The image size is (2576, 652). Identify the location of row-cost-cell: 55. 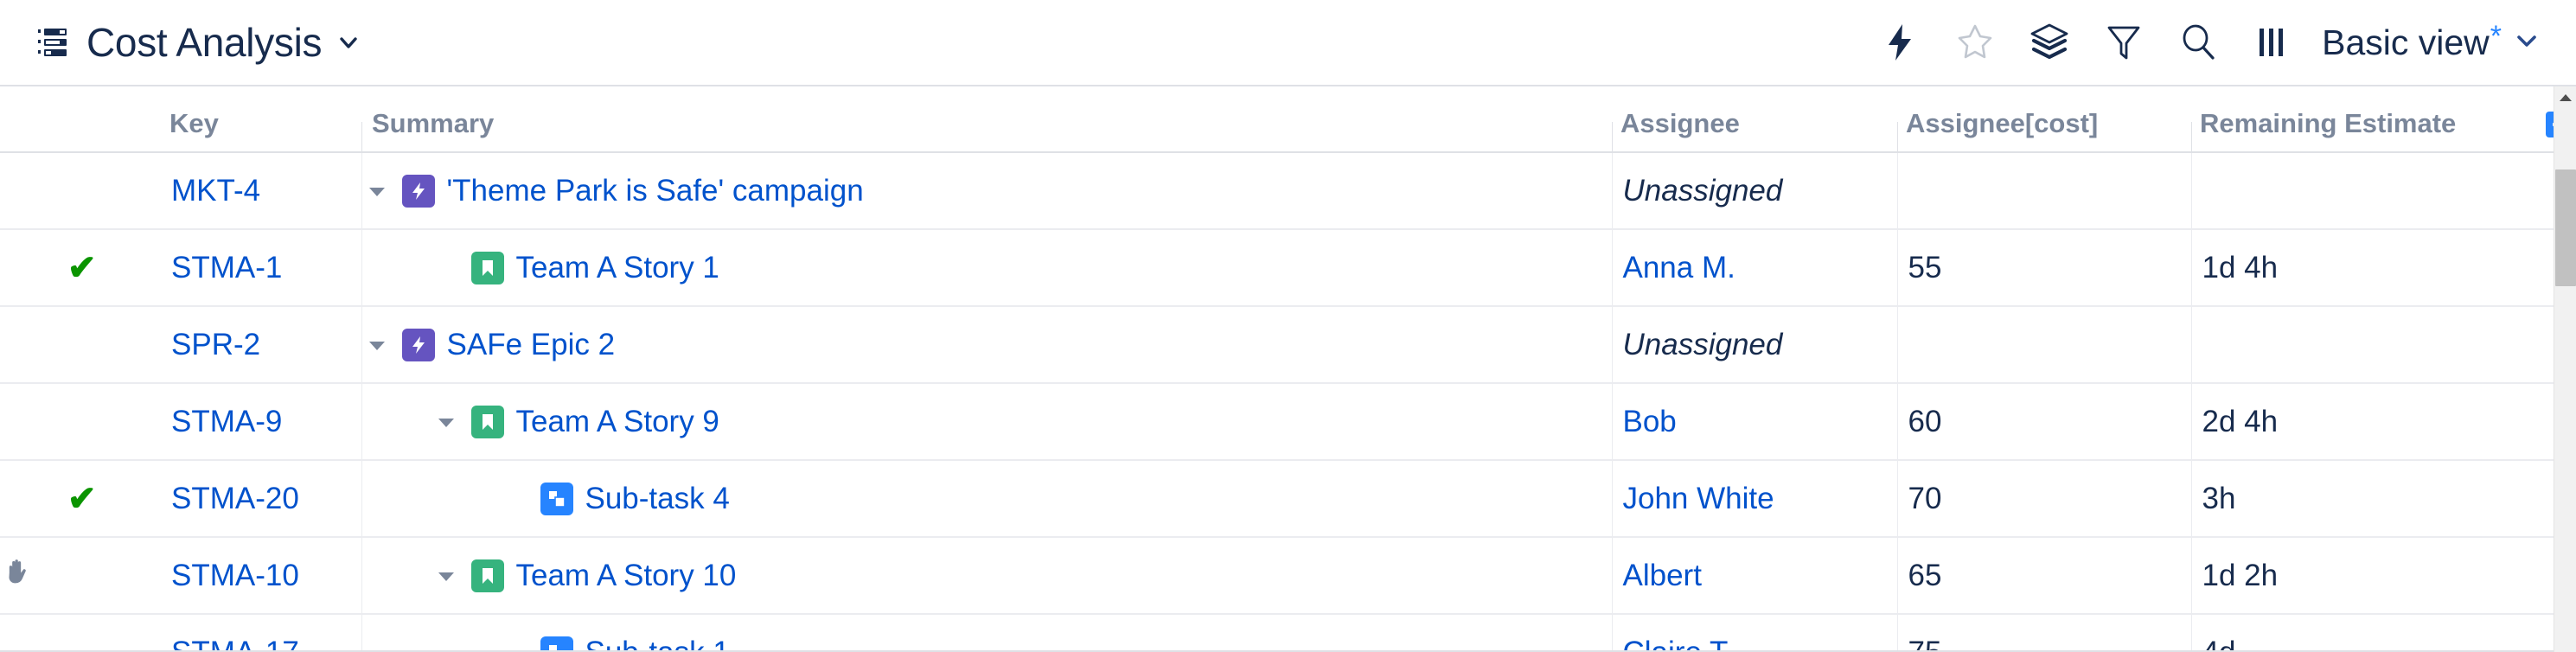
(2044, 268).